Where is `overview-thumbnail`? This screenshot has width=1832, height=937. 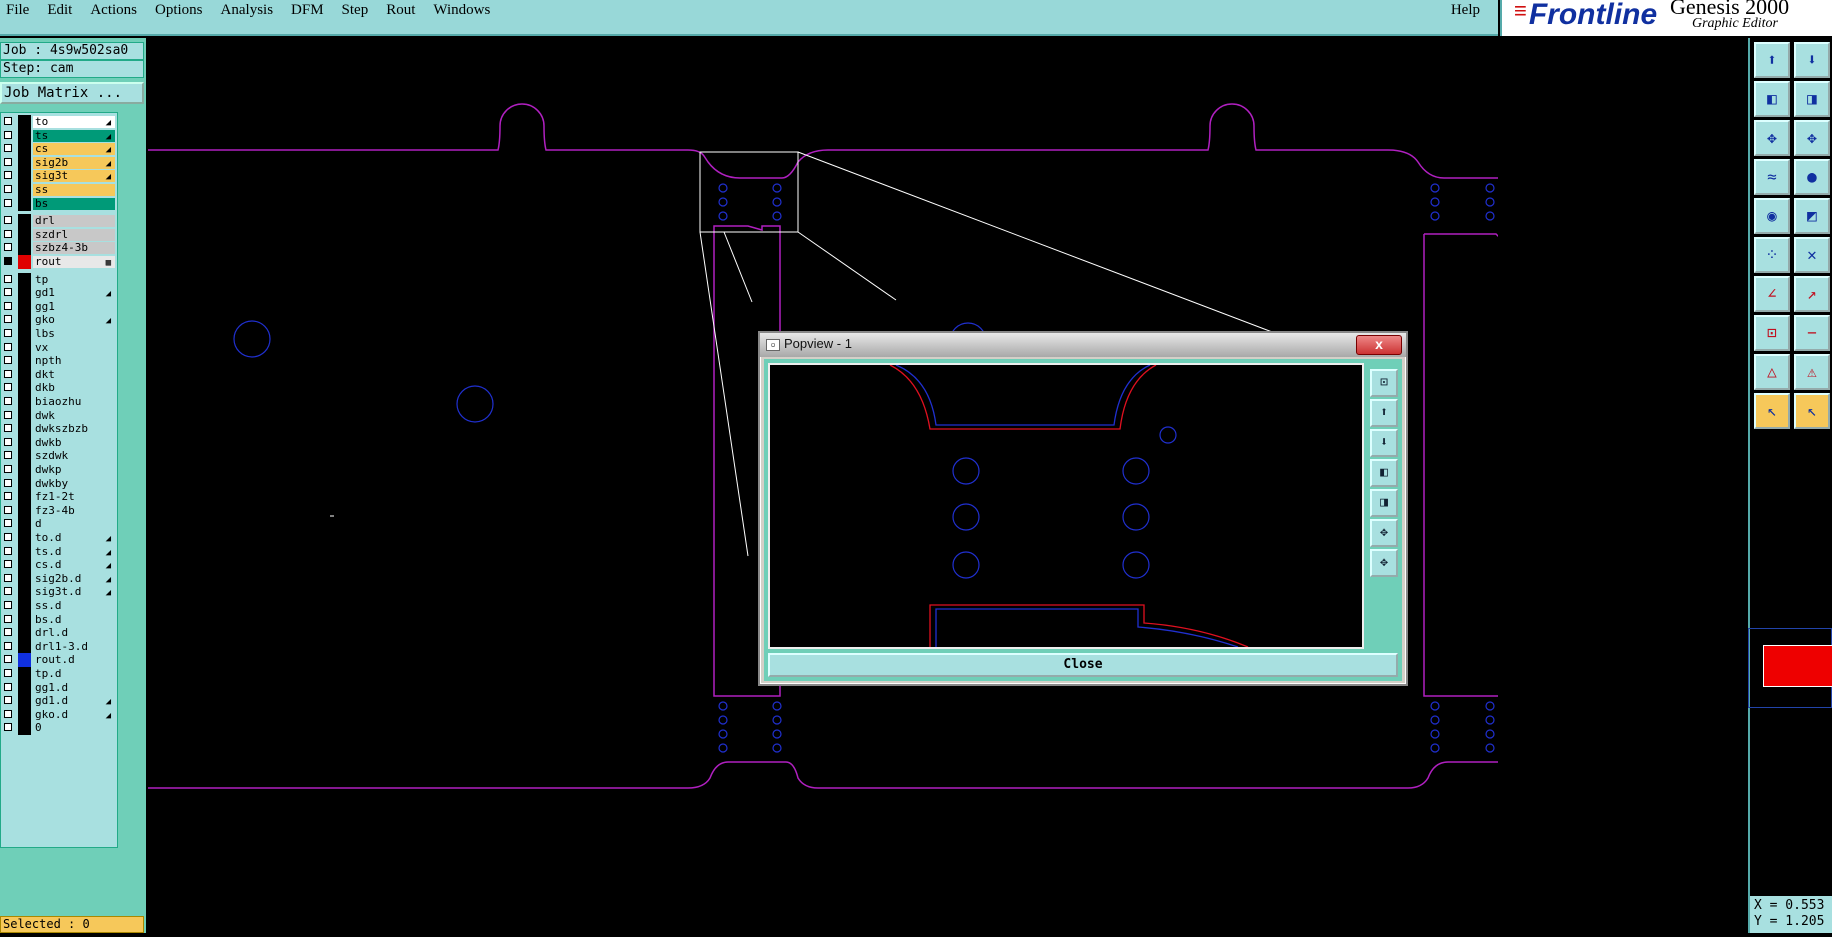 overview-thumbnail is located at coordinates (1790, 668).